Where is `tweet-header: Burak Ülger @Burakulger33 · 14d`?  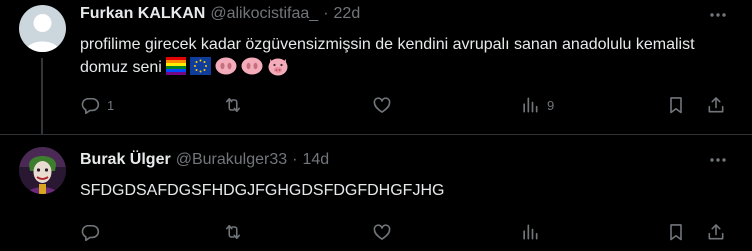 tweet-header: Burak Ülger @Burakulger33 · 14d is located at coordinates (204, 160).